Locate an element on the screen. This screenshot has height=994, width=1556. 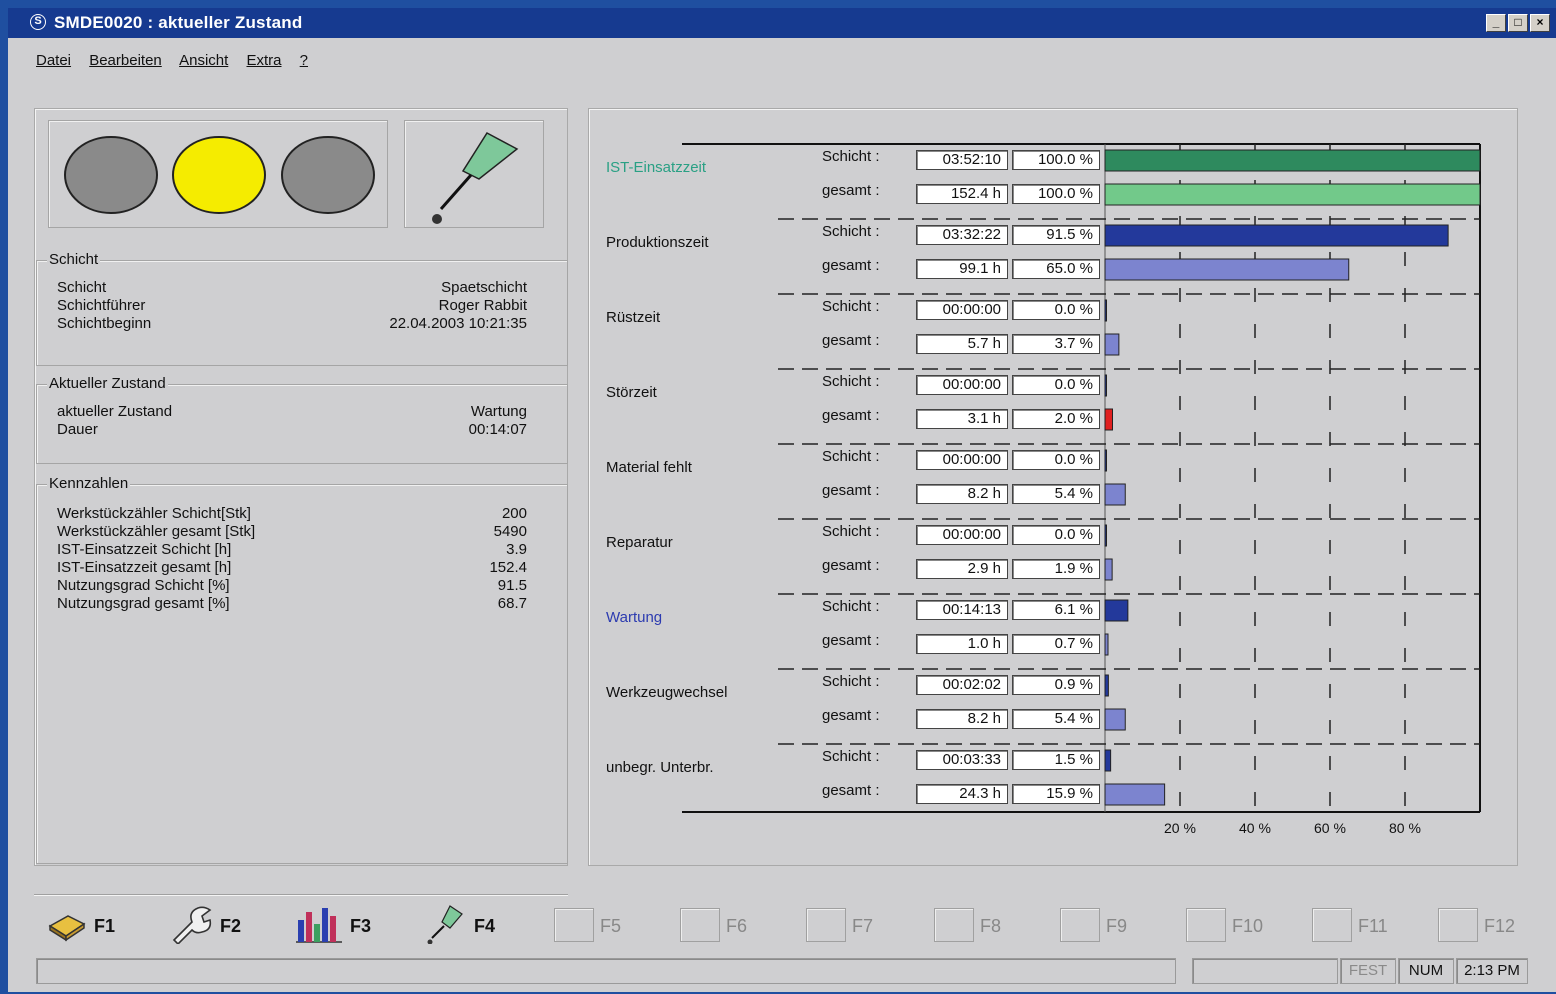
shift-time-value: 00:14:13 is located at coordinates (962, 610).